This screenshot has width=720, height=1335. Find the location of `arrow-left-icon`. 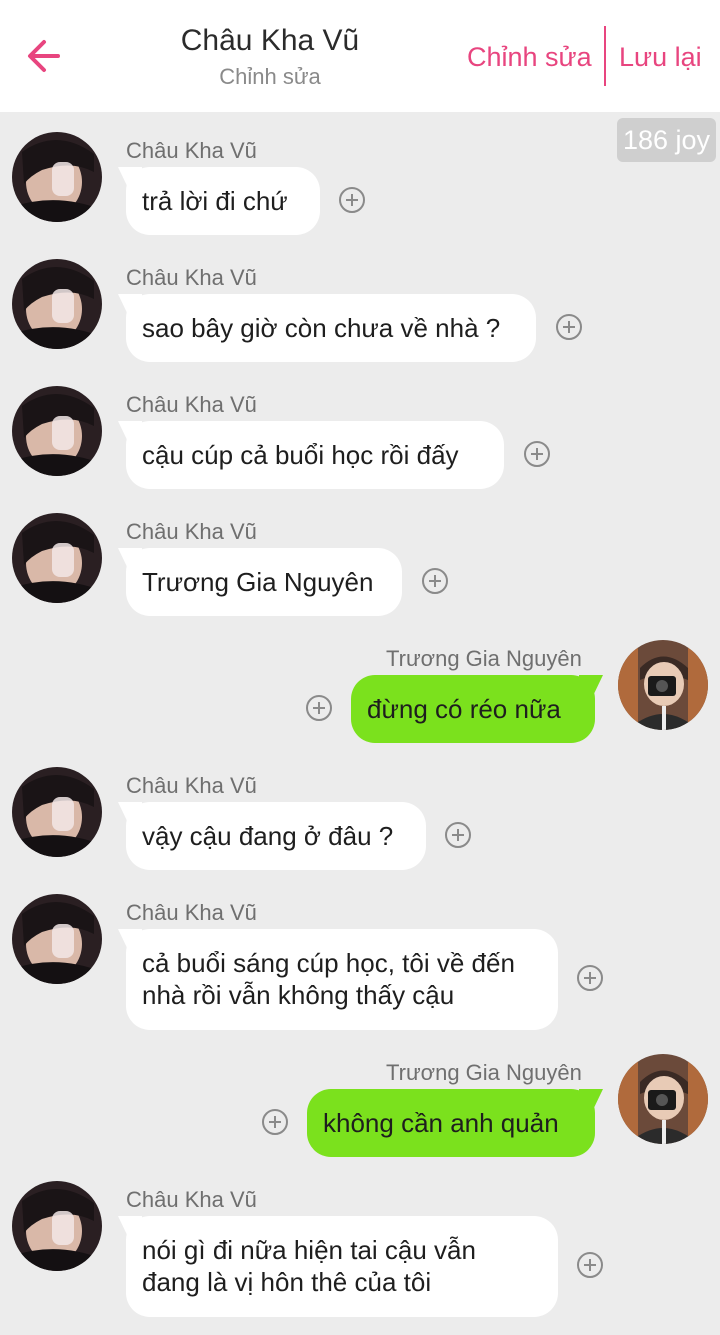

arrow-left-icon is located at coordinates (44, 56).